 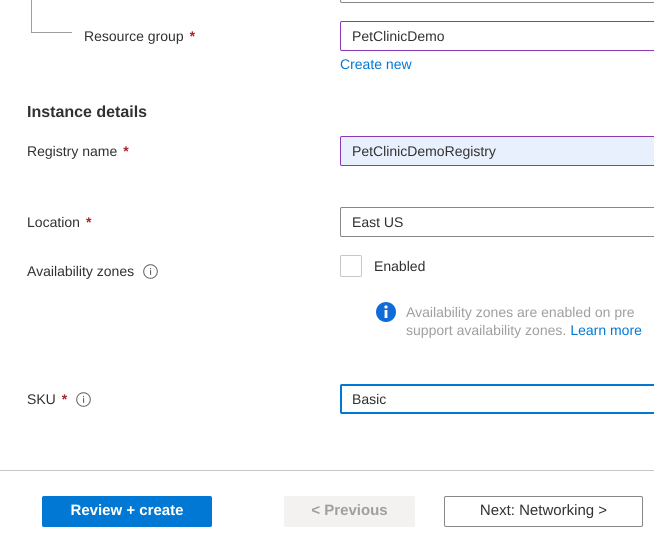 I want to click on info-text: support availability zones., so click(x=486, y=330).